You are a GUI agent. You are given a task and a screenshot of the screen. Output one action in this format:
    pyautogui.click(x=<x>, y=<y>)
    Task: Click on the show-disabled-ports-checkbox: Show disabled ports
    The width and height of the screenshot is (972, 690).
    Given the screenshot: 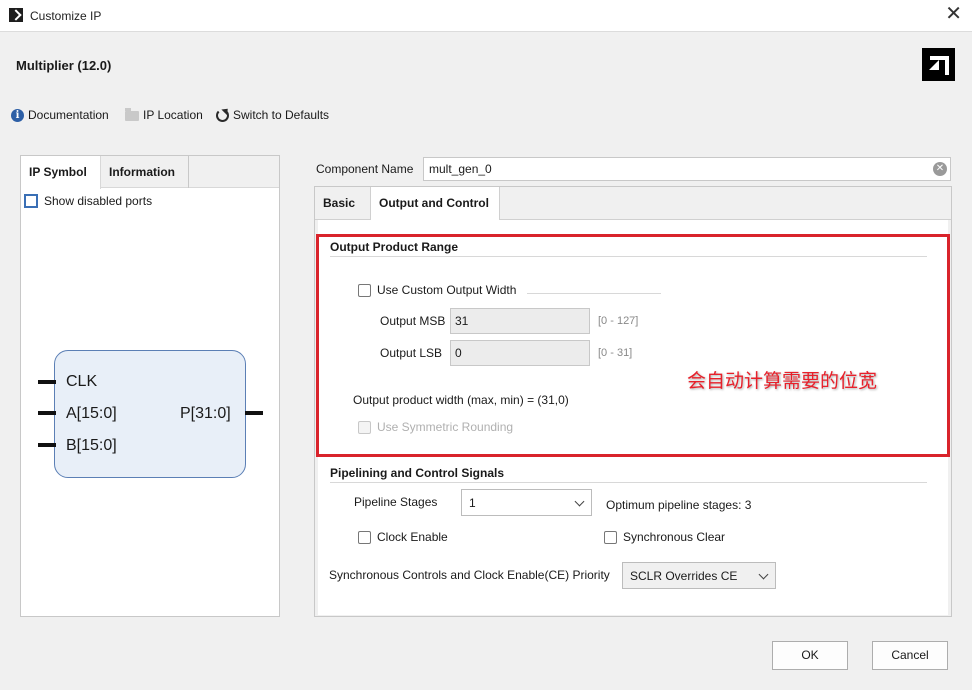 What is the action you would take?
    pyautogui.click(x=88, y=201)
    